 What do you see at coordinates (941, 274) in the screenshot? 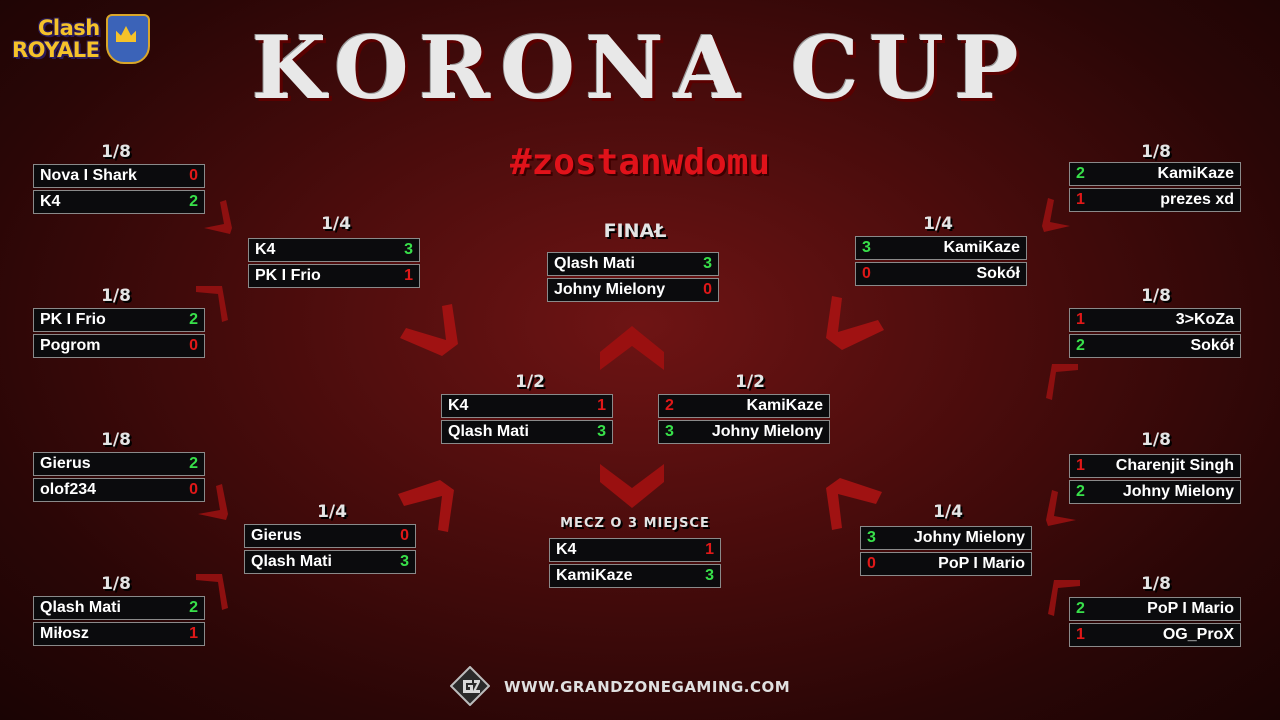
I see `match-slot: Sokół 0` at bounding box center [941, 274].